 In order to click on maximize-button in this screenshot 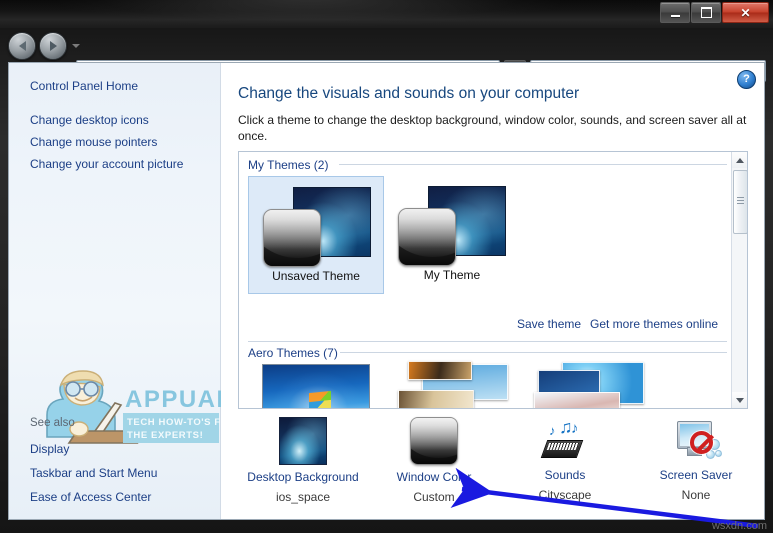, I will do `click(706, 12)`.